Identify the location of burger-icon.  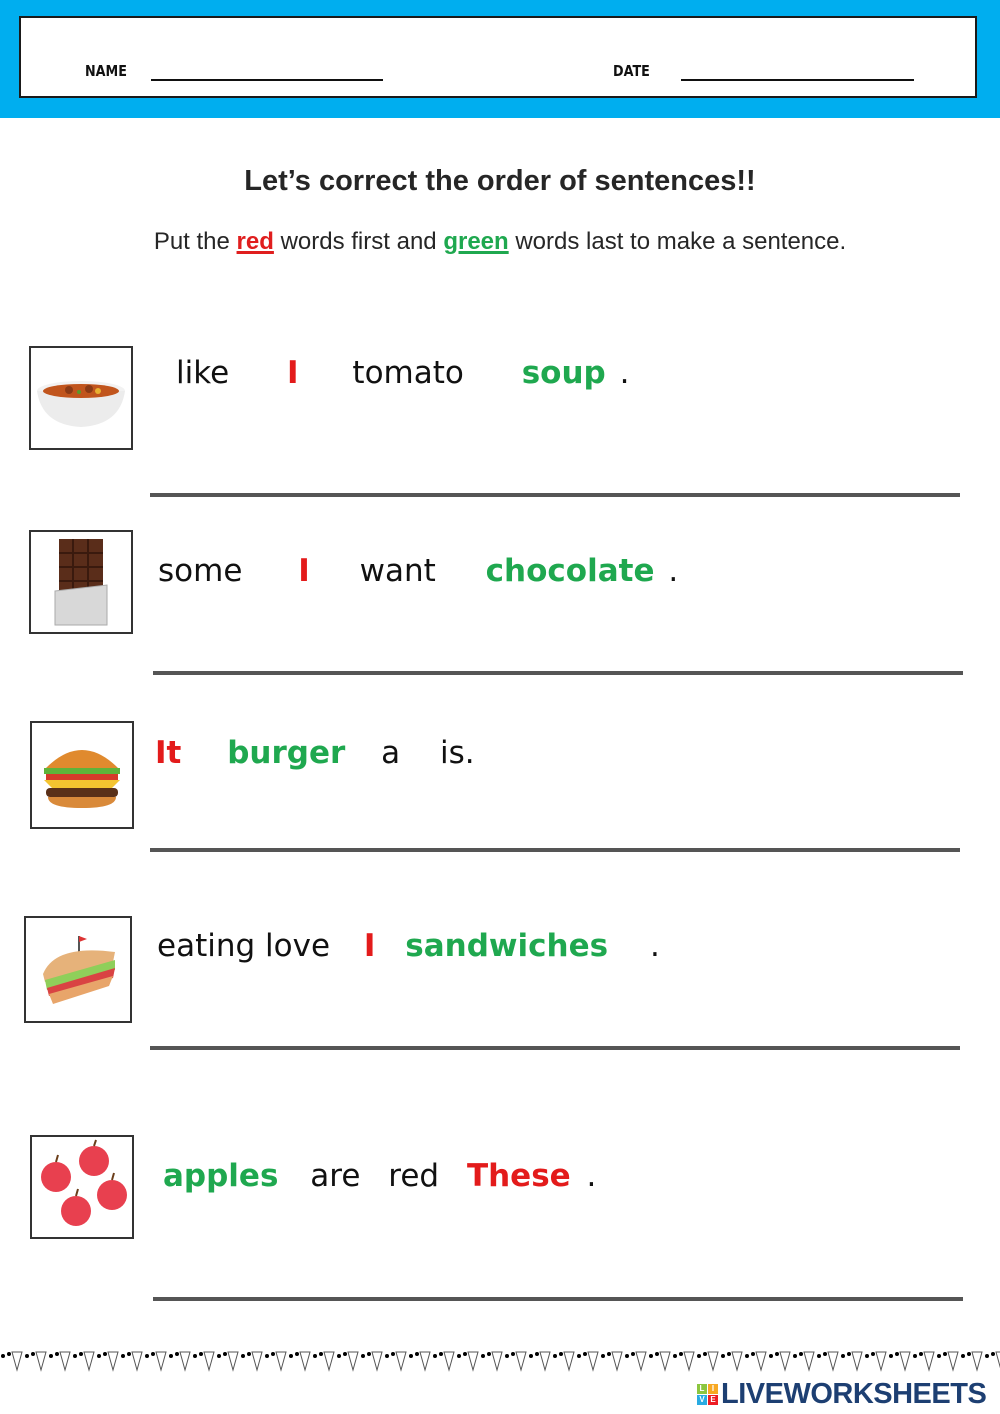
(82, 779).